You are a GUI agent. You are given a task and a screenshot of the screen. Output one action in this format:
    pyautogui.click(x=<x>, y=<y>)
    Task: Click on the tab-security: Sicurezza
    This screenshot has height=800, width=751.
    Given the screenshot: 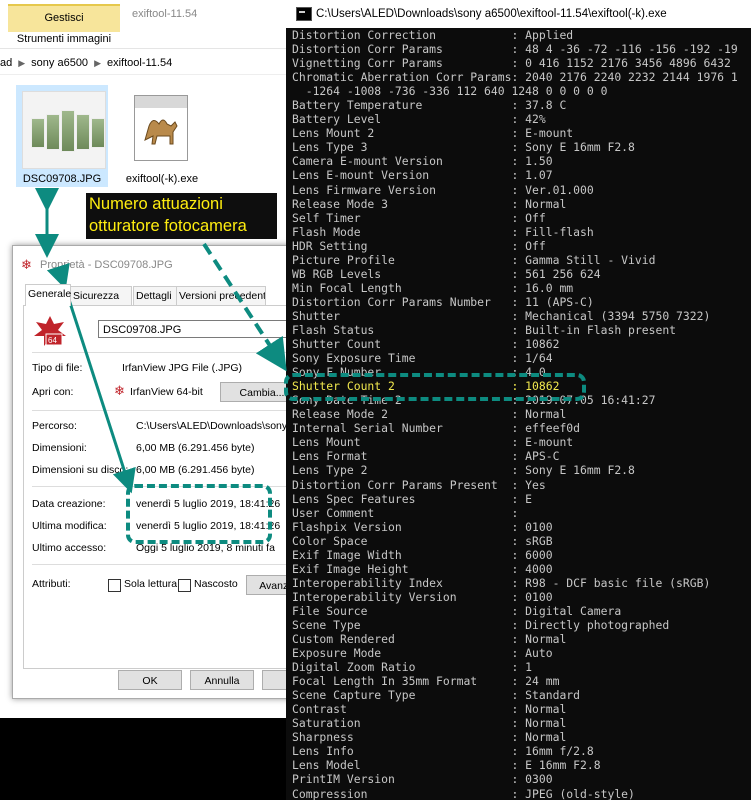 What is the action you would take?
    pyautogui.click(x=101, y=295)
    